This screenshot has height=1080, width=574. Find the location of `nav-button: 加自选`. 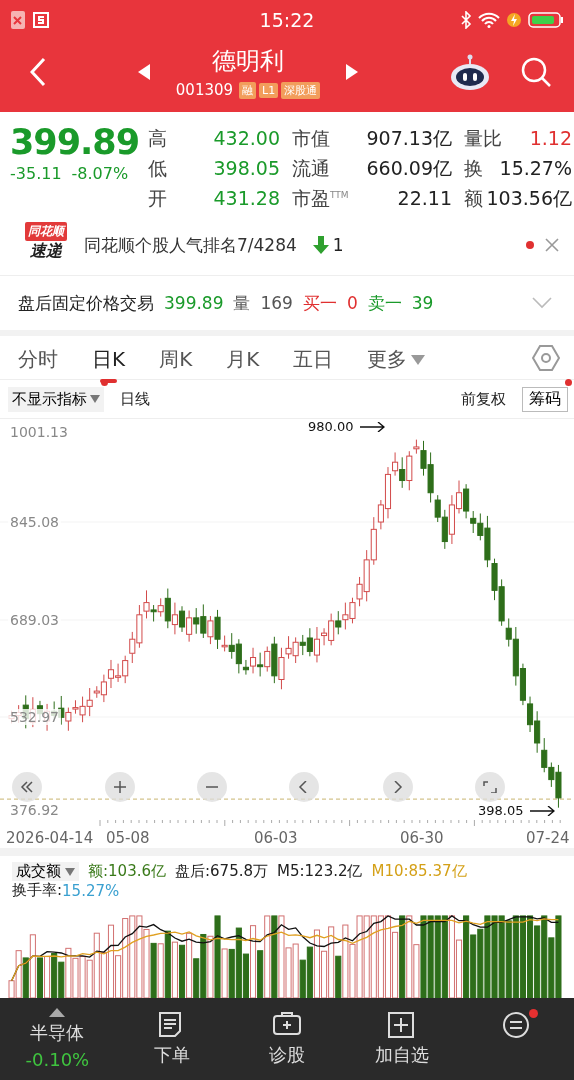

nav-button: 加自选 is located at coordinates (402, 1039).